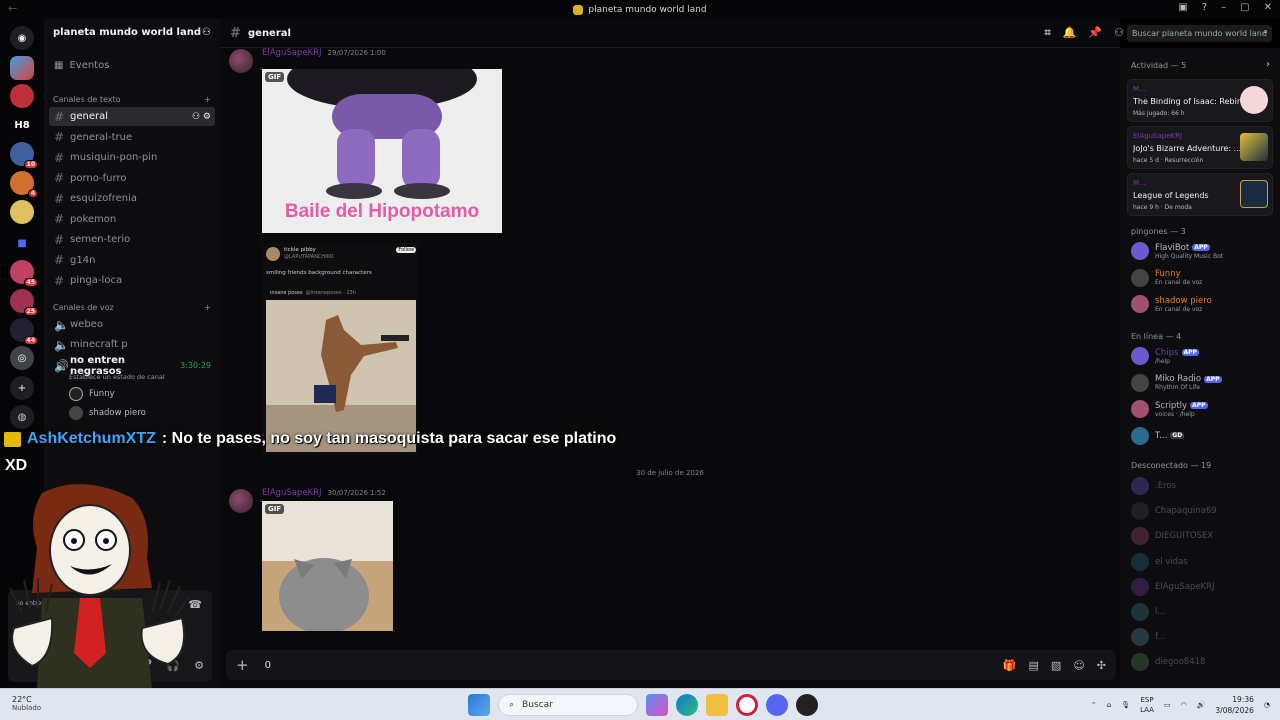 The height and width of the screenshot is (720, 1280). I want to click on member-row: el vidas, so click(1203, 562).